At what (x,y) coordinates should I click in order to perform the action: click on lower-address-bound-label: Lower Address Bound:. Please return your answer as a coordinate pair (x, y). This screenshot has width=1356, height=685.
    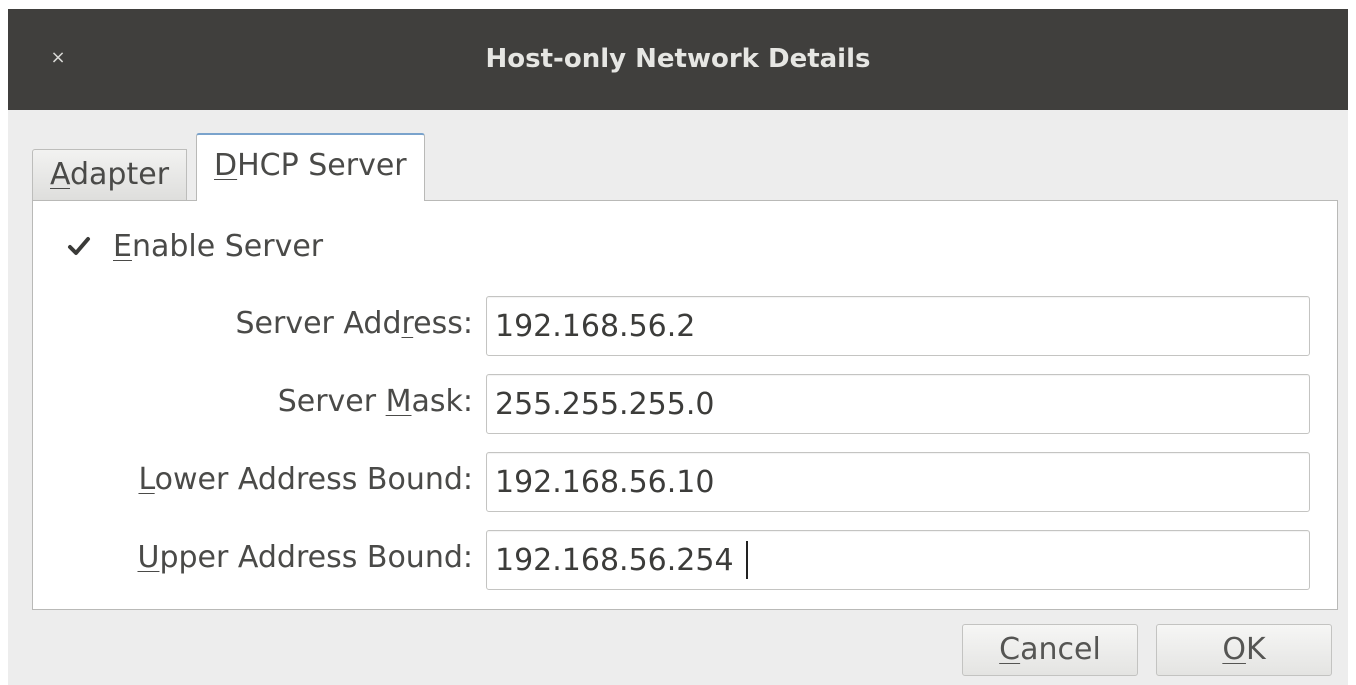
    Looking at the image, I should click on (253, 480).